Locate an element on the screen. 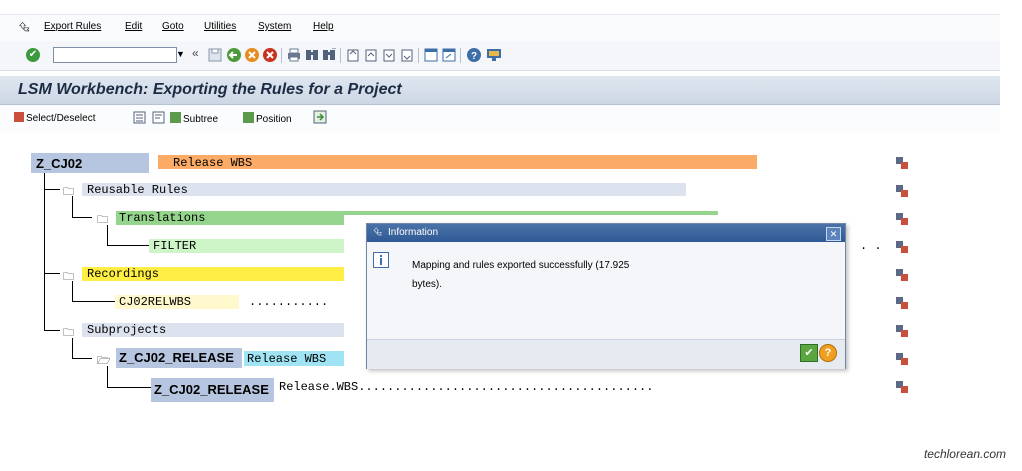 The height and width of the screenshot is (471, 1022). dialog-title: Information is located at coordinates (413, 232).